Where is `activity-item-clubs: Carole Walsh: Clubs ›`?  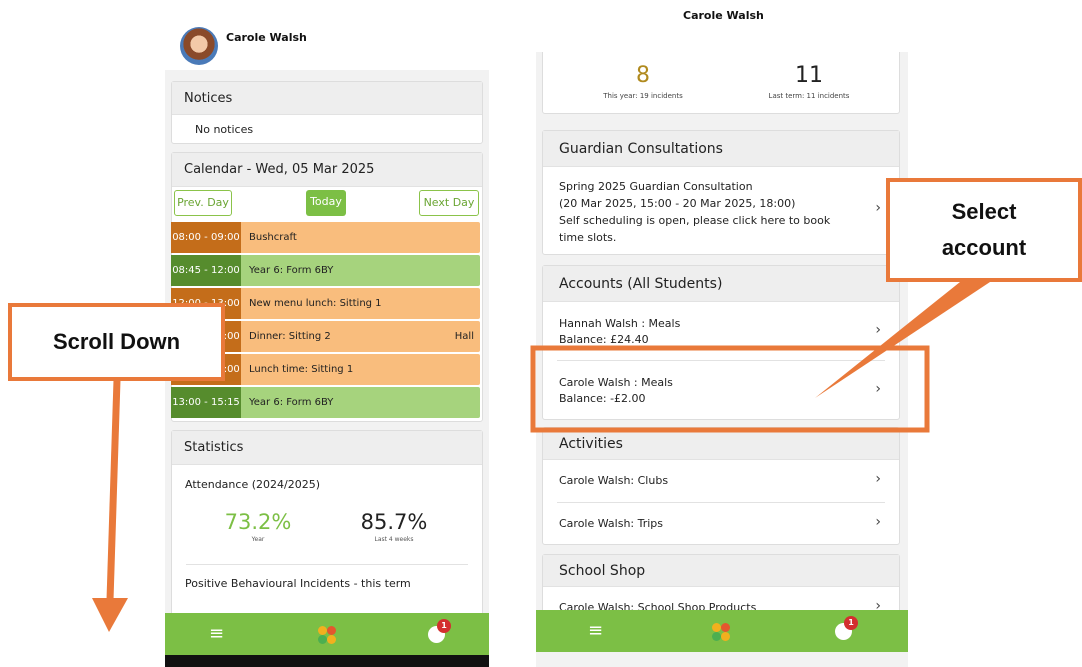
activity-item-clubs: Carole Walsh: Clubs › is located at coordinates (721, 481).